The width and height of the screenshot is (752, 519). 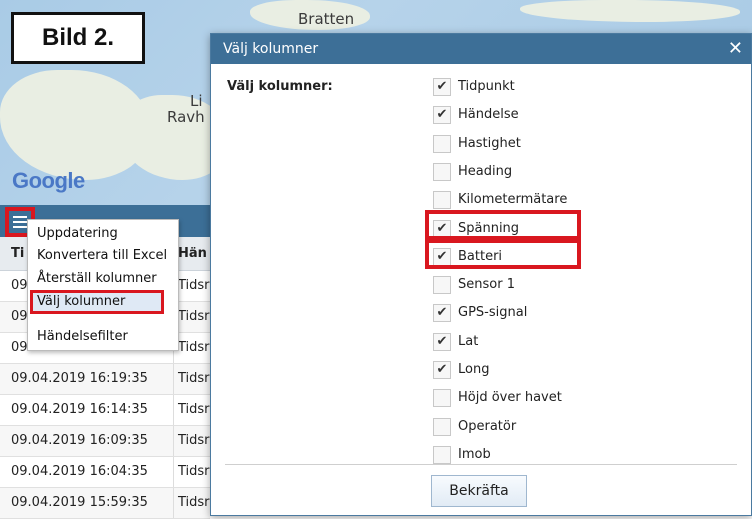 What do you see at coordinates (486, 86) in the screenshot?
I see `option-label: Tidpunkt` at bounding box center [486, 86].